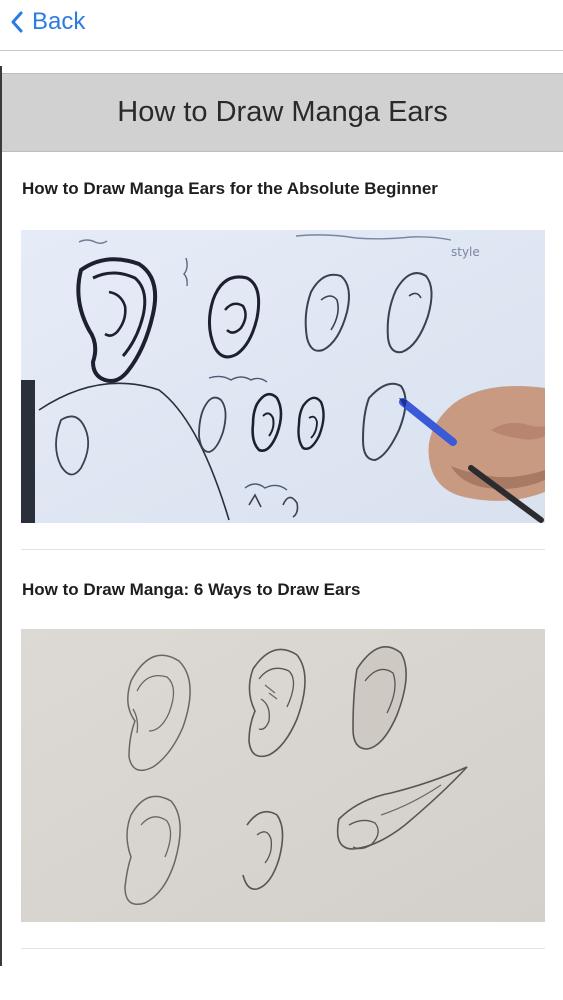 This screenshot has width=563, height=1000. I want to click on back-label: Back, so click(59, 21).